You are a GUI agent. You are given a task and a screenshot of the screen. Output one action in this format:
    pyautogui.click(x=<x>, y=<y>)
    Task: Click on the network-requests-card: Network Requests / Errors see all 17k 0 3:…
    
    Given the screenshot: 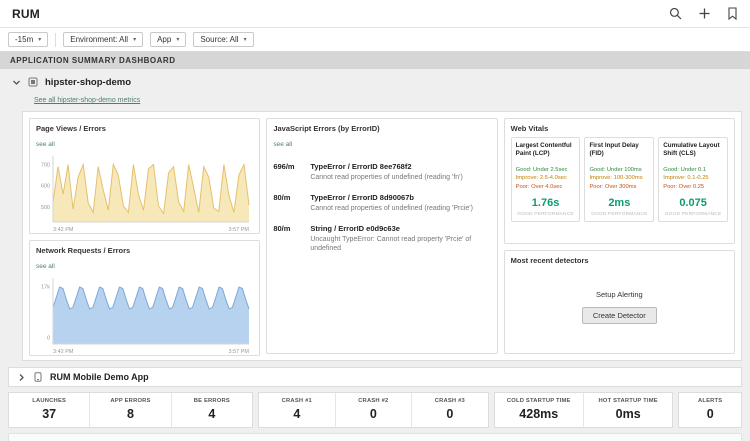 What is the action you would take?
    pyautogui.click(x=145, y=298)
    